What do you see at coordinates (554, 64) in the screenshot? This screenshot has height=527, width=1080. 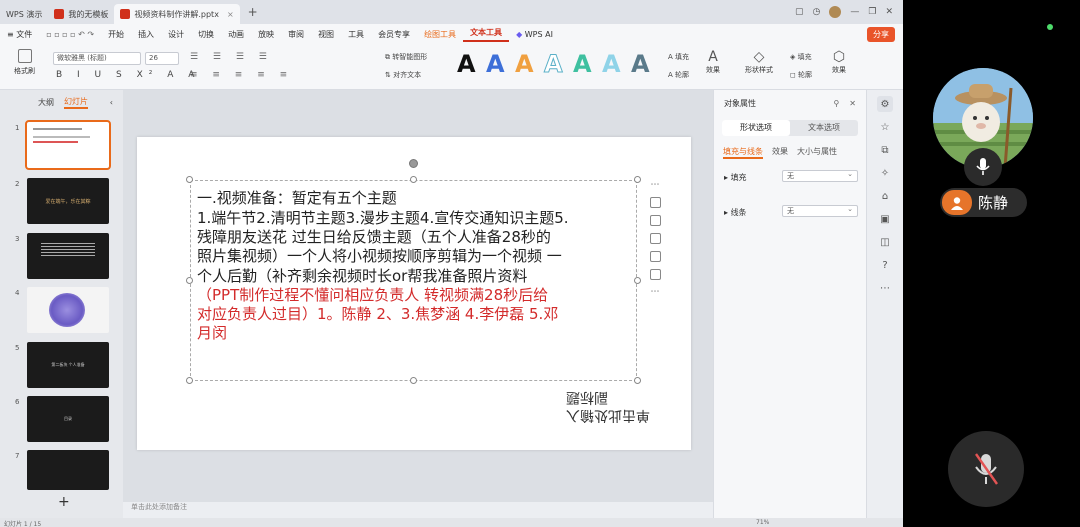 I see `text-style-outline: A` at bounding box center [554, 64].